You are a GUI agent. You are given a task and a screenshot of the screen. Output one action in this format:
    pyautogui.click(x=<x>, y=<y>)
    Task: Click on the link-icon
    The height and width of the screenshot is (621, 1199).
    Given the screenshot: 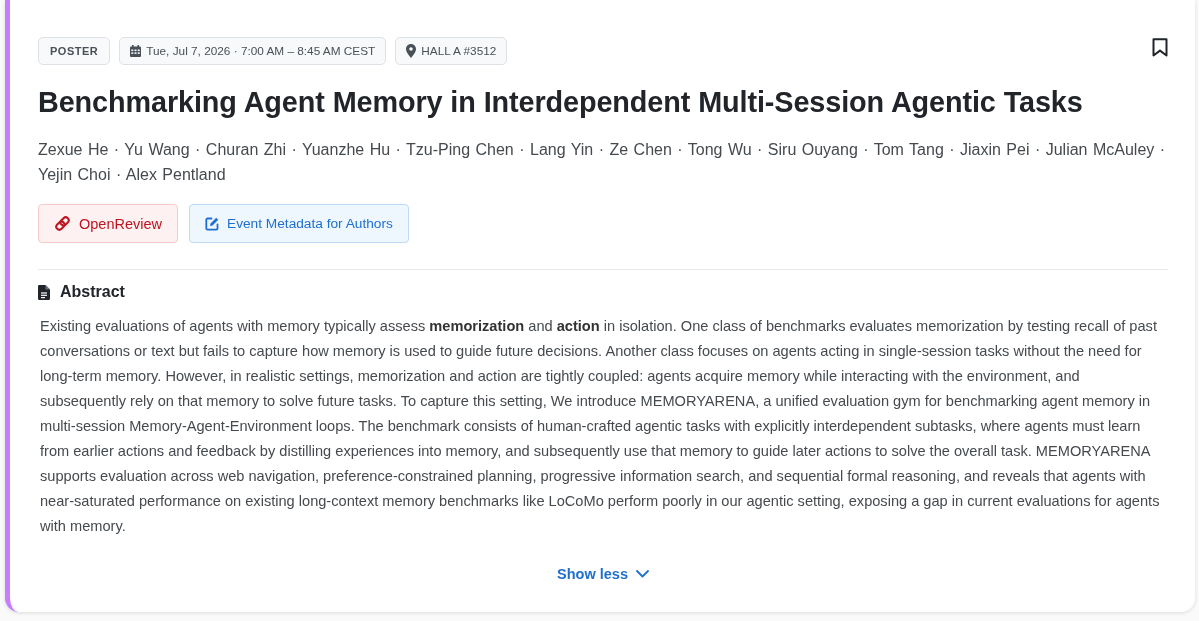 What is the action you would take?
    pyautogui.click(x=62, y=223)
    